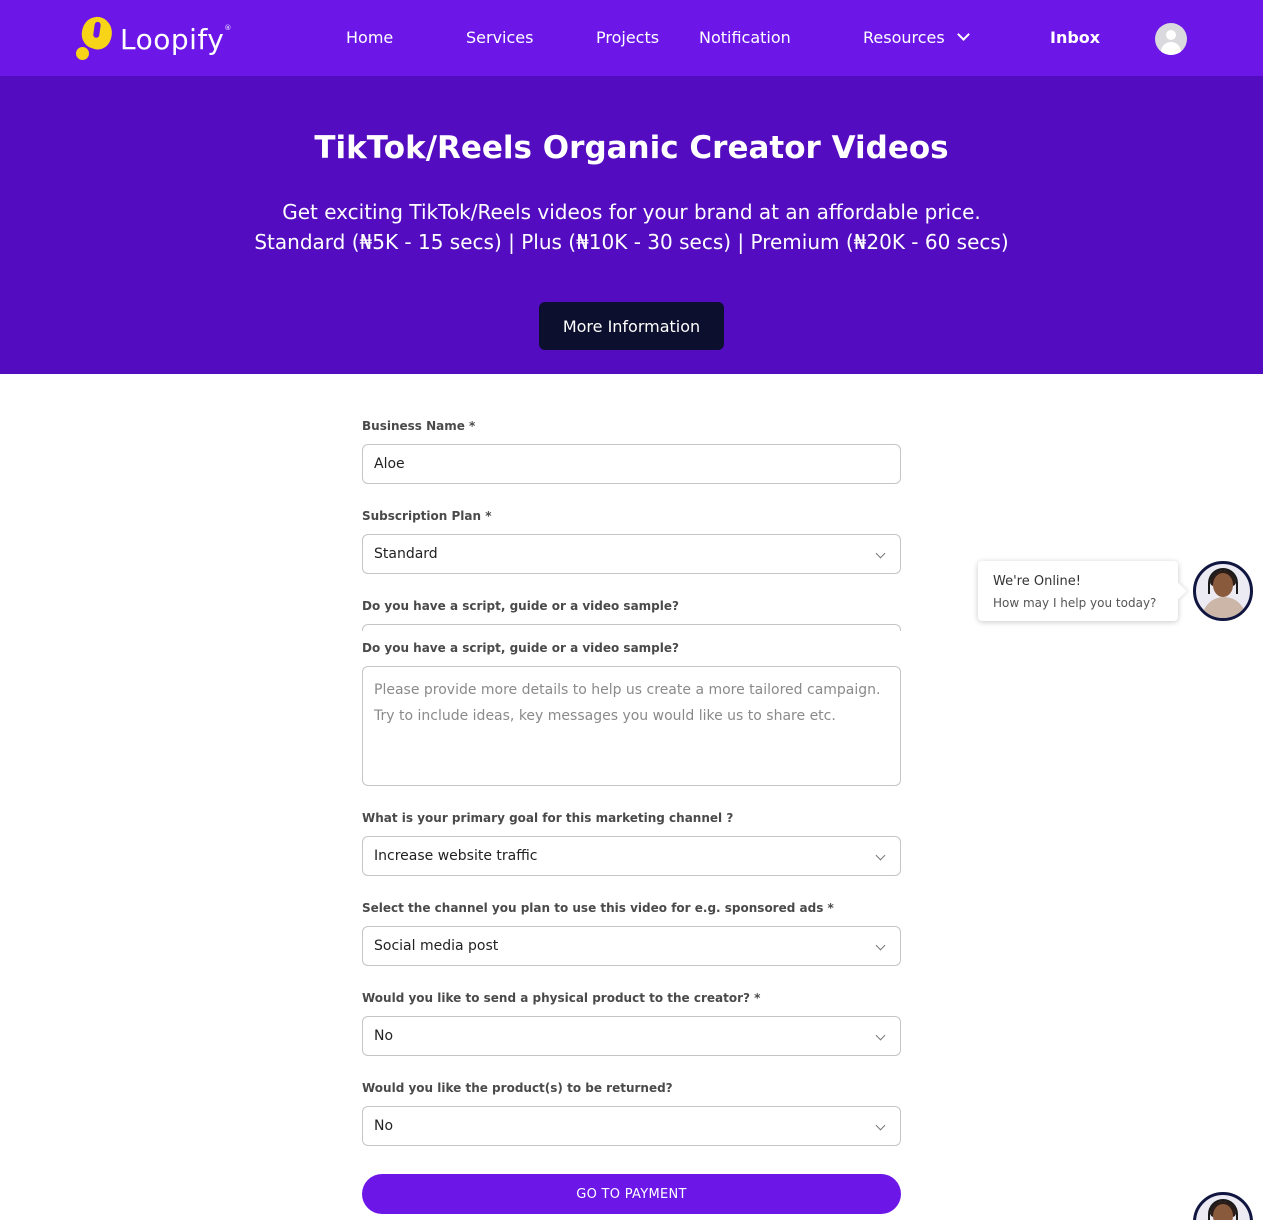  Describe the element at coordinates (384, 1036) in the screenshot. I see `physical-product-value: No` at that location.